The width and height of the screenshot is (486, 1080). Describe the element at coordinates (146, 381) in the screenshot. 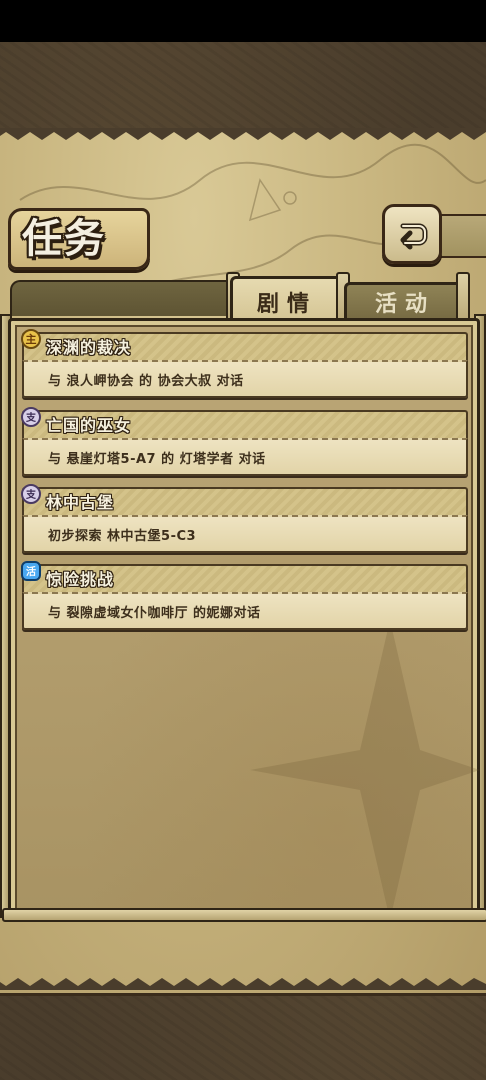

I see `quest-description: 与 浪人岬协会 的 协会大叔 对话` at that location.